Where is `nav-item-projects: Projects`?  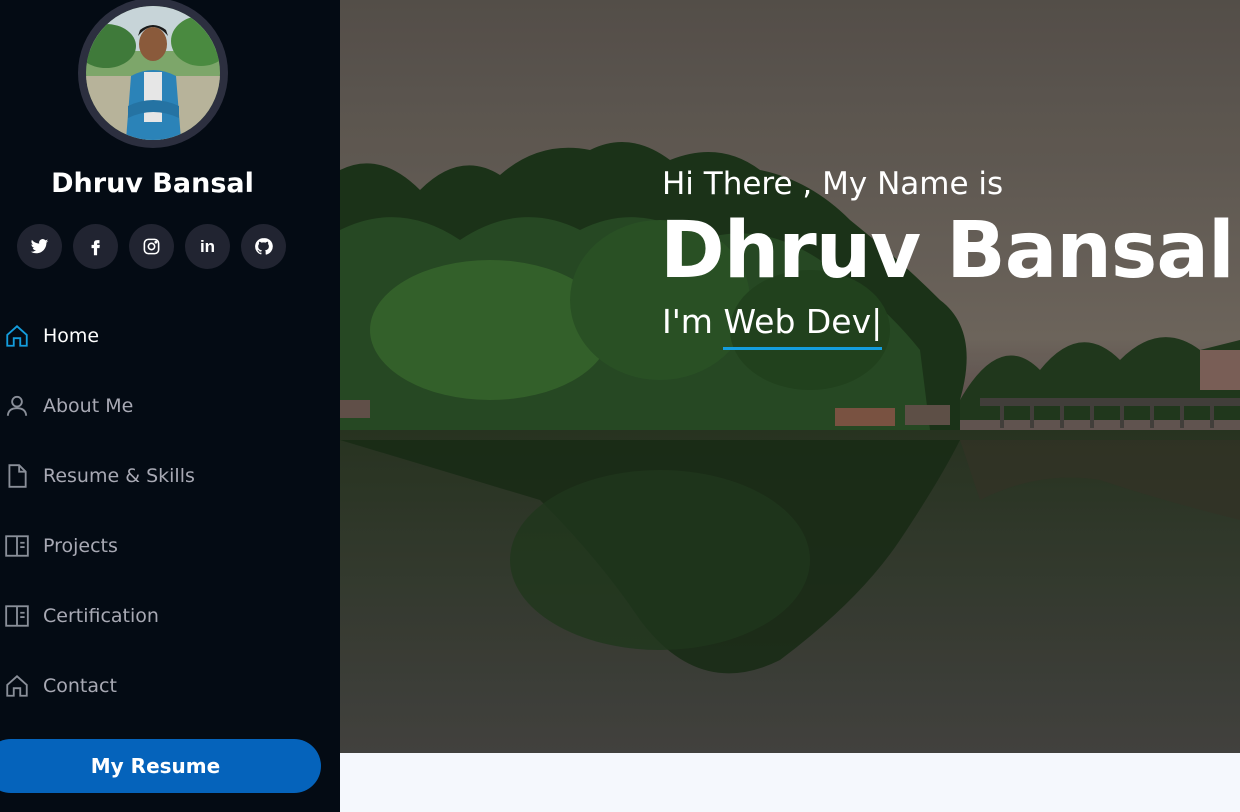 nav-item-projects: Projects is located at coordinates (99, 546).